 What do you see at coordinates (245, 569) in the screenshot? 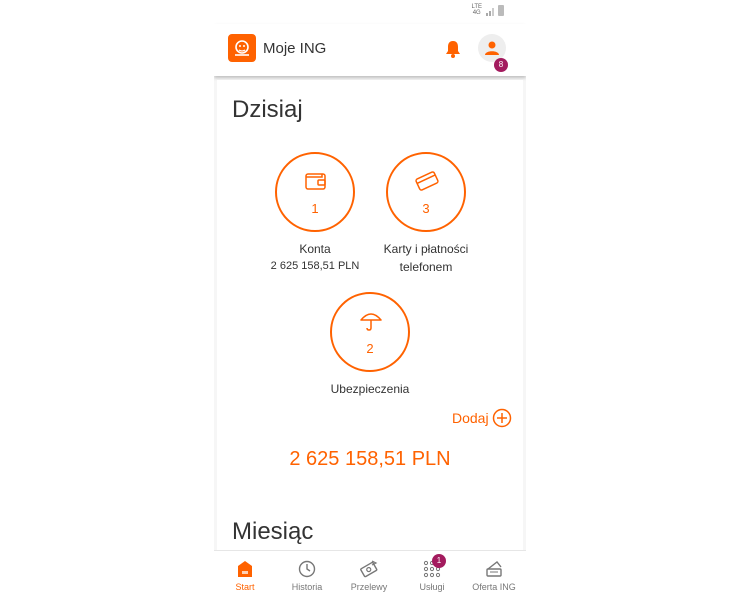
I see `home-icon` at bounding box center [245, 569].